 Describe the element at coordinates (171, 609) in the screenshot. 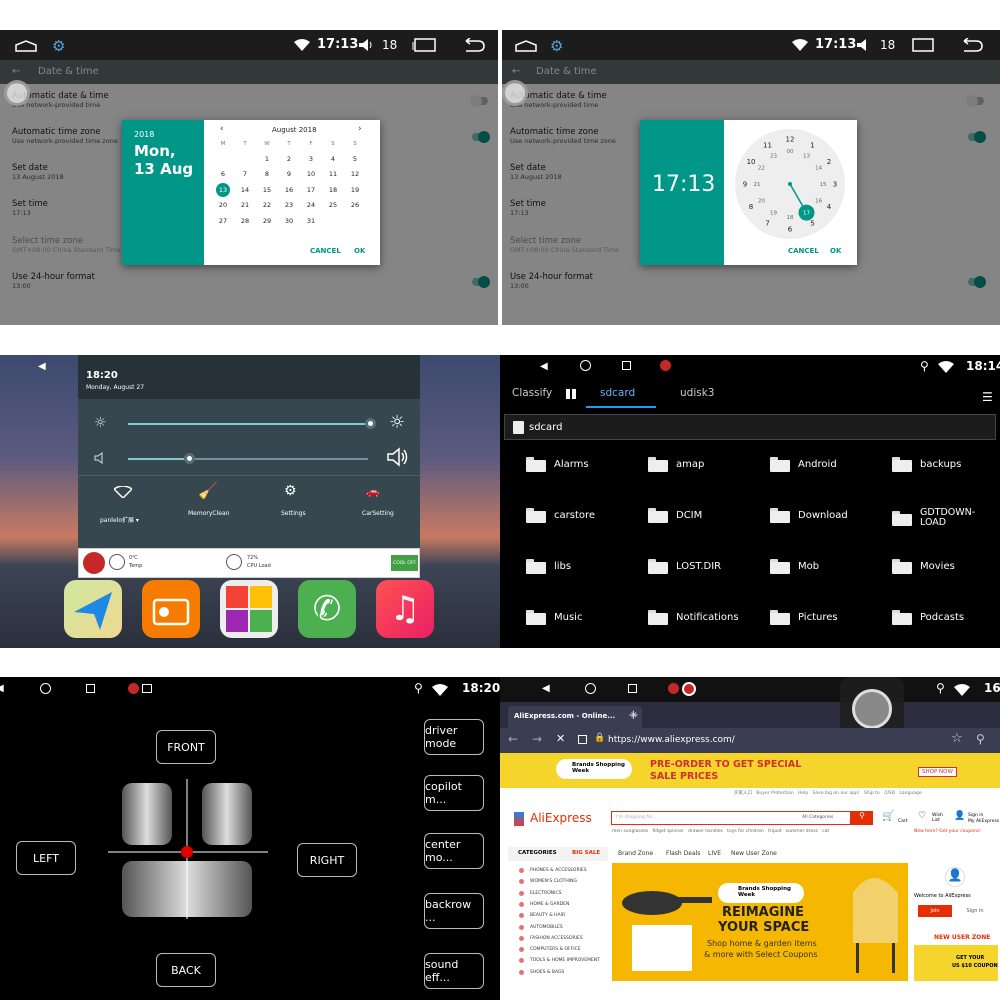

I see `radio-app-icon` at that location.